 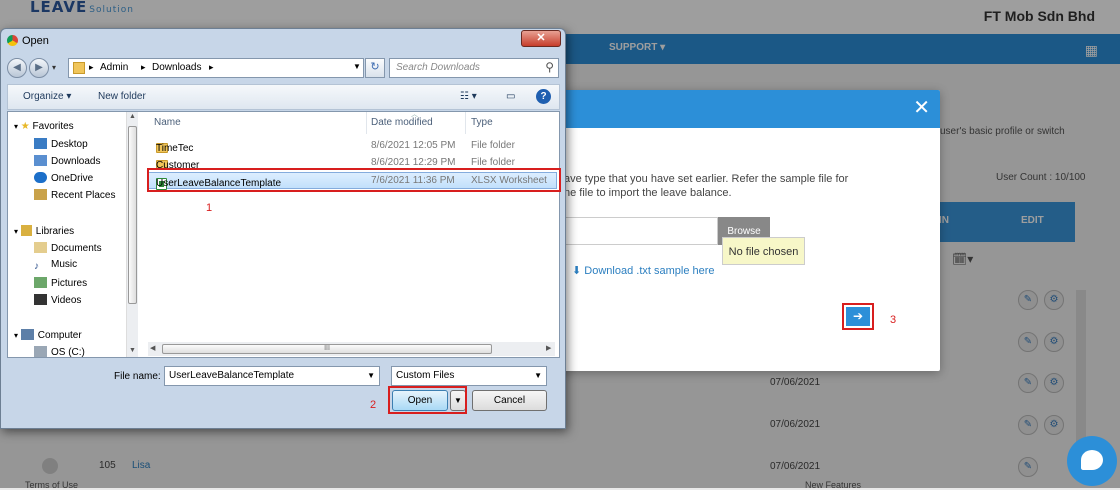 I want to click on next-button: ➔, so click(x=858, y=316).